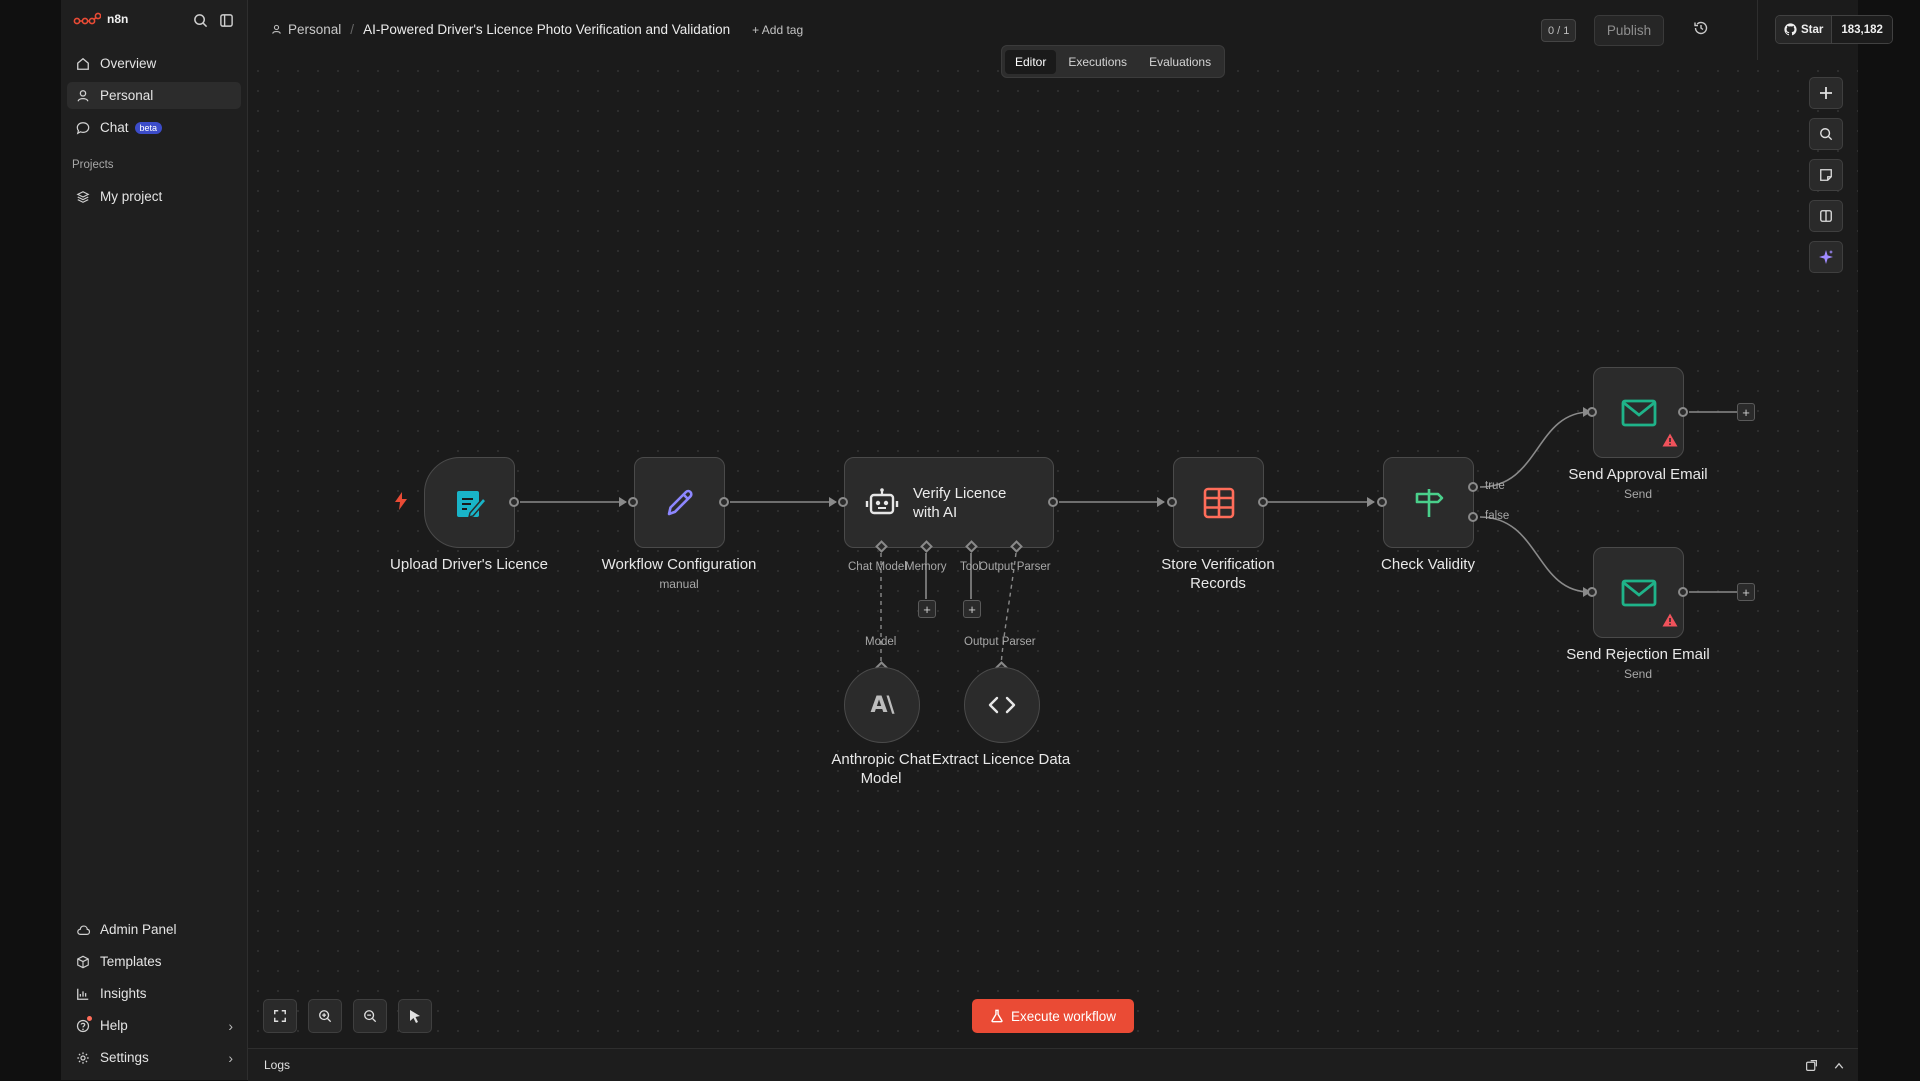 This screenshot has height=1081, width=1920. What do you see at coordinates (1495, 486) in the screenshot?
I see `branch-label-true: true` at bounding box center [1495, 486].